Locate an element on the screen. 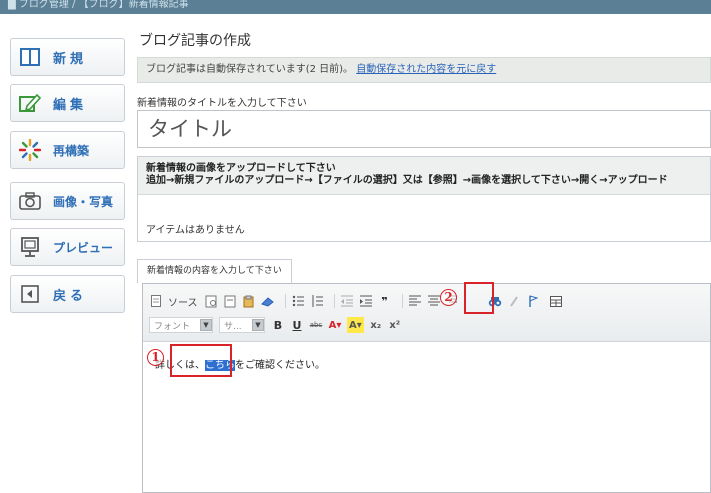  content-text-suffix: をご確認ください。 is located at coordinates (280, 365).